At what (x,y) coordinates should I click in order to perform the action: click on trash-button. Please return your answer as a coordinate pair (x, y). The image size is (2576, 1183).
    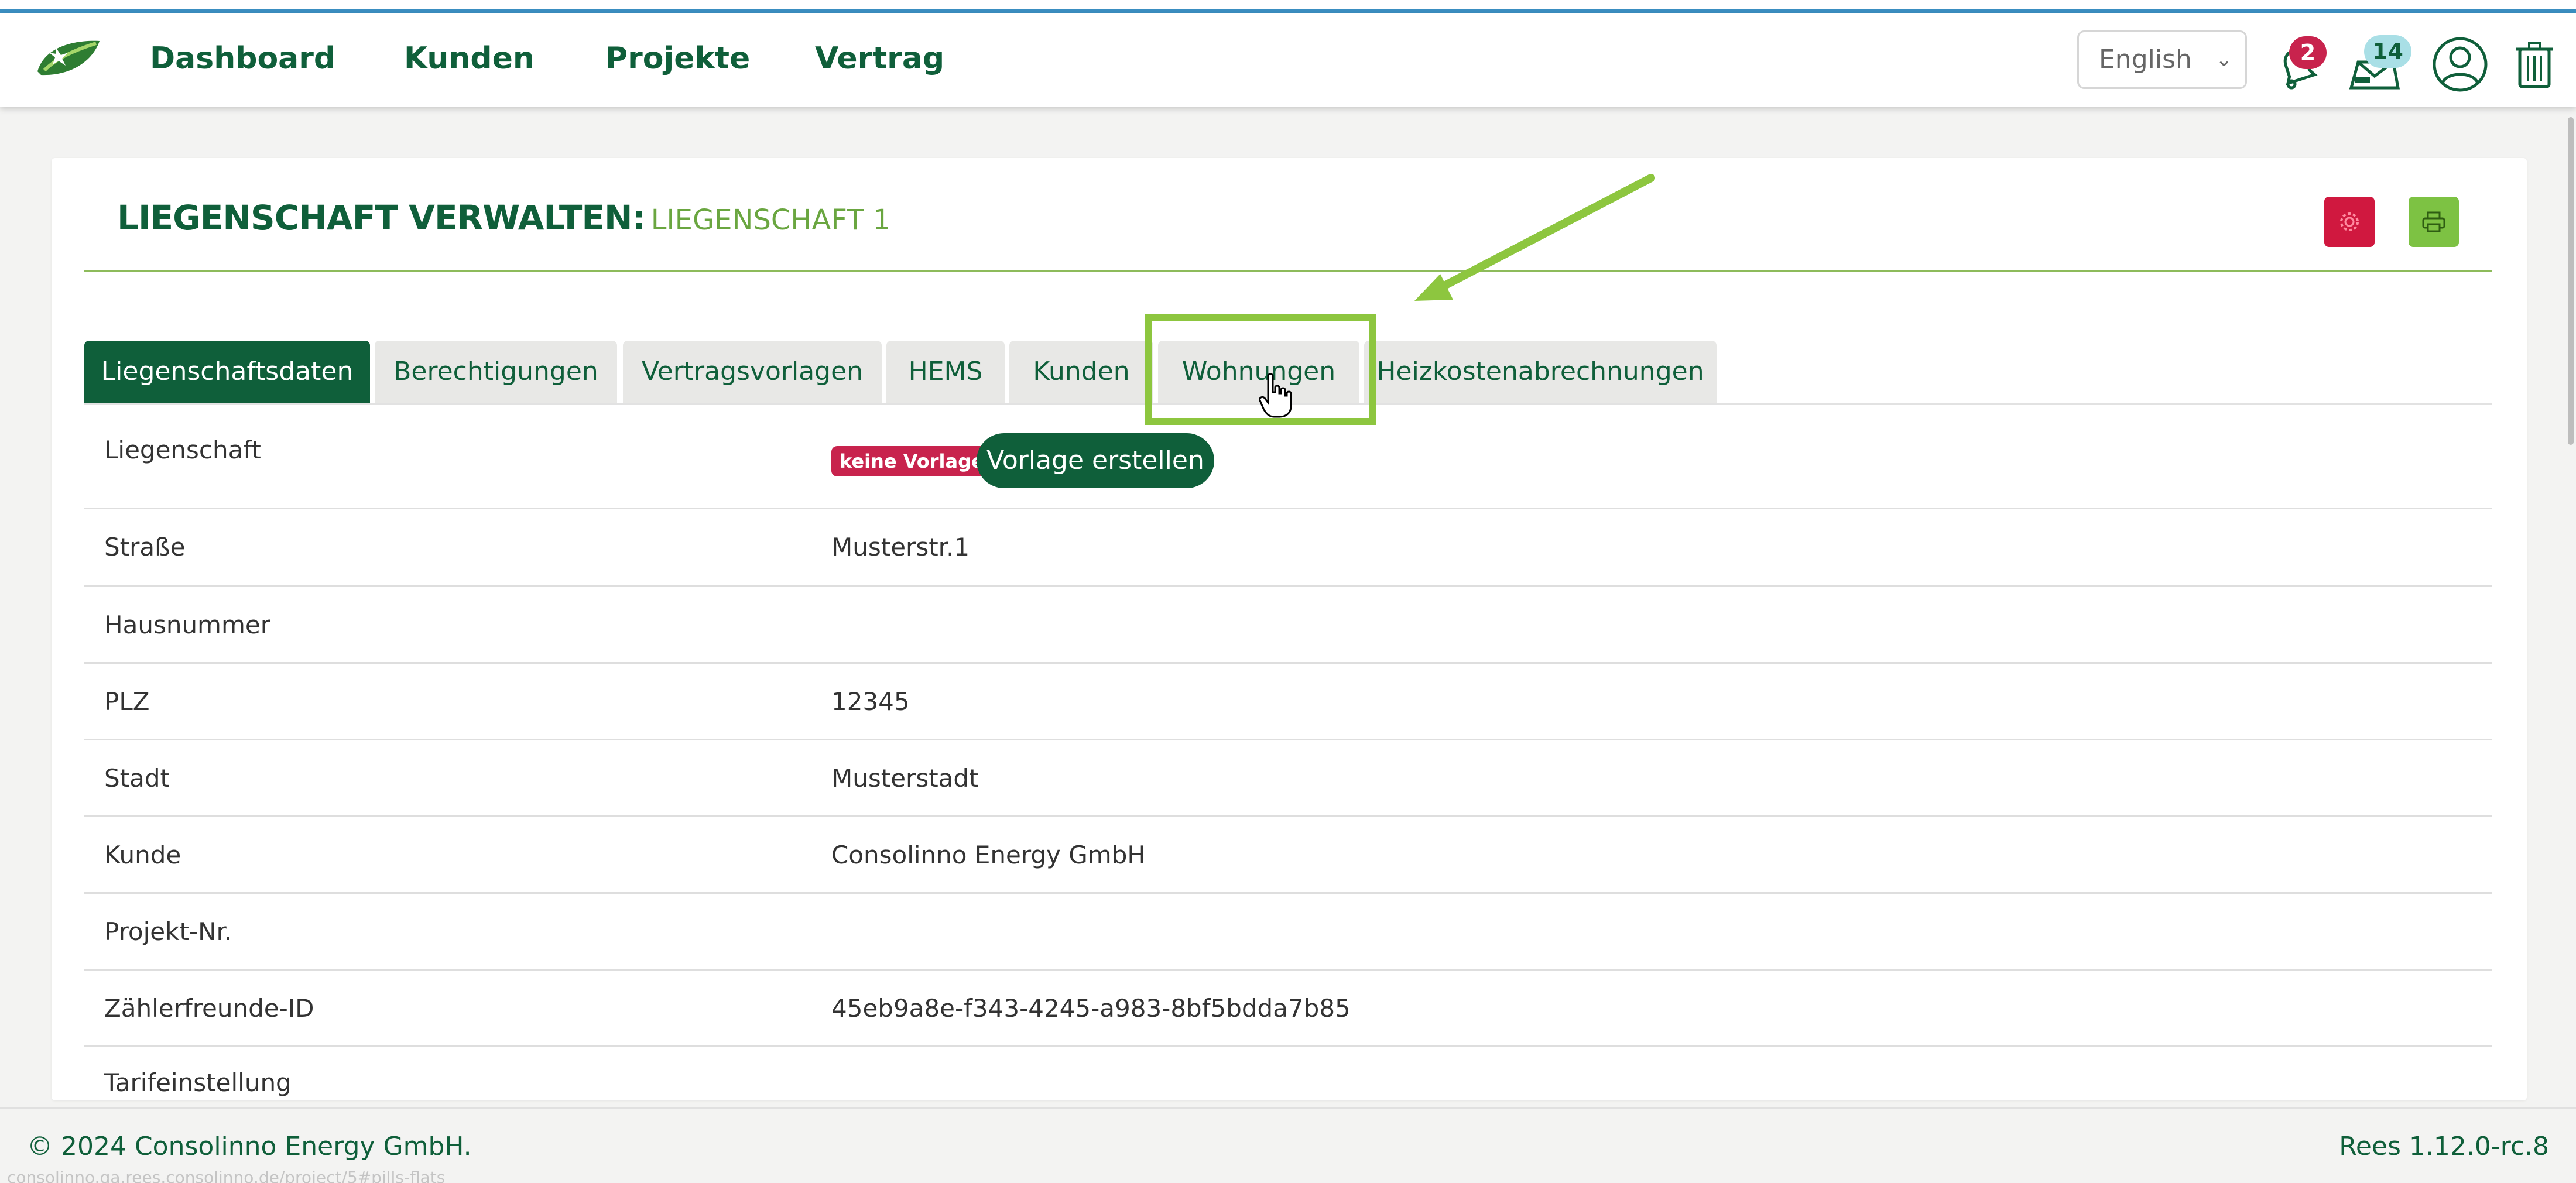
    Looking at the image, I should click on (2534, 66).